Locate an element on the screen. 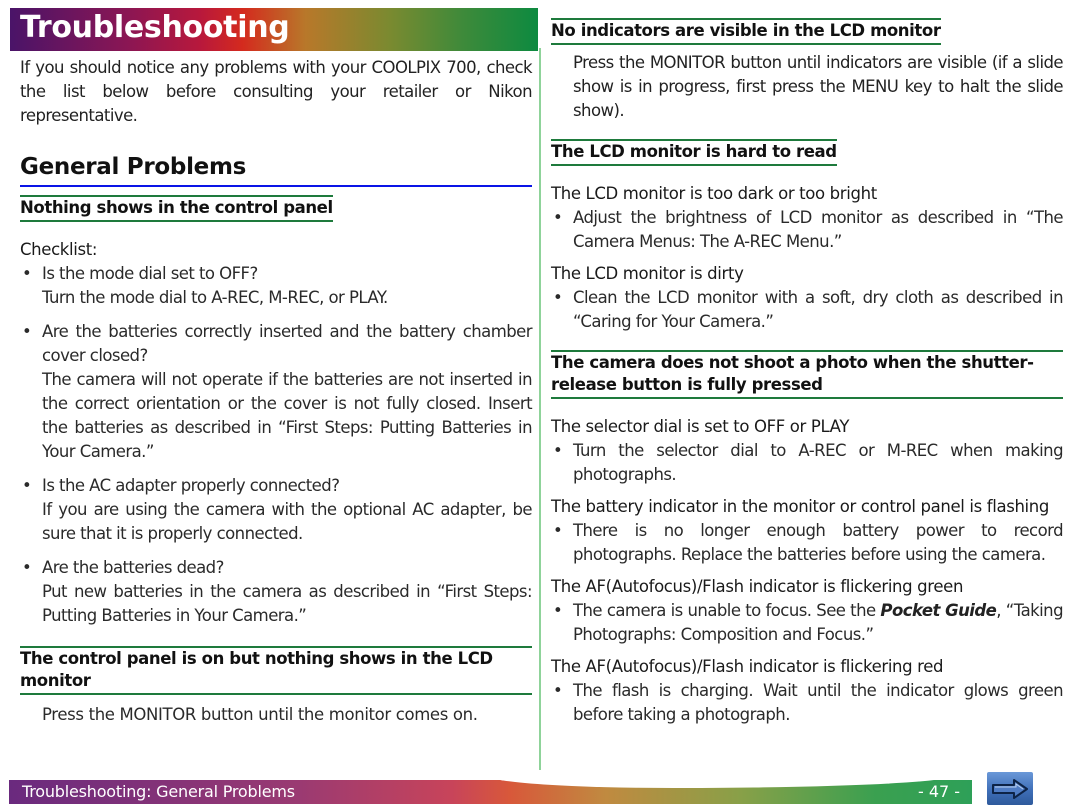  next-page-button is located at coordinates (1010, 788).